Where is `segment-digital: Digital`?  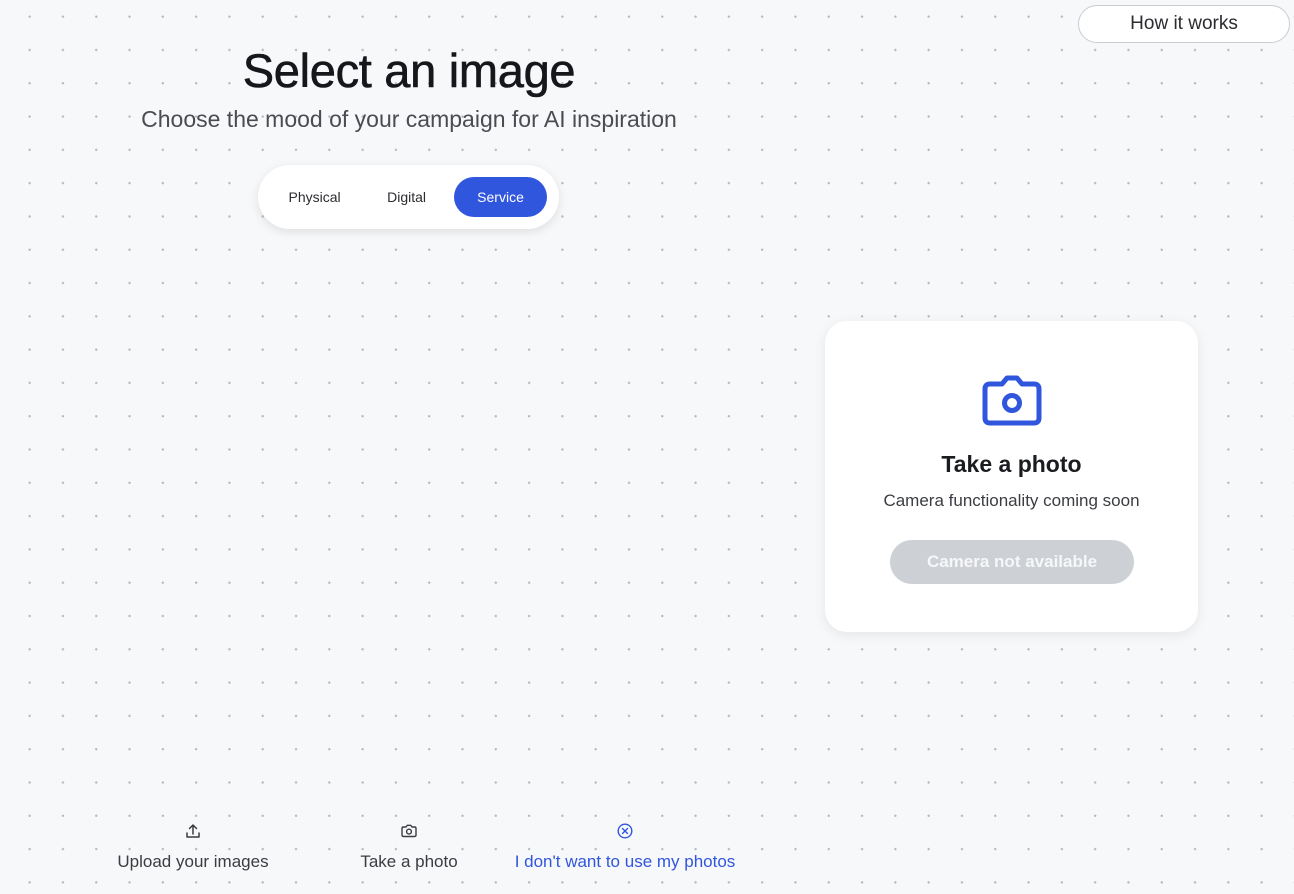 segment-digital: Digital is located at coordinates (406, 197).